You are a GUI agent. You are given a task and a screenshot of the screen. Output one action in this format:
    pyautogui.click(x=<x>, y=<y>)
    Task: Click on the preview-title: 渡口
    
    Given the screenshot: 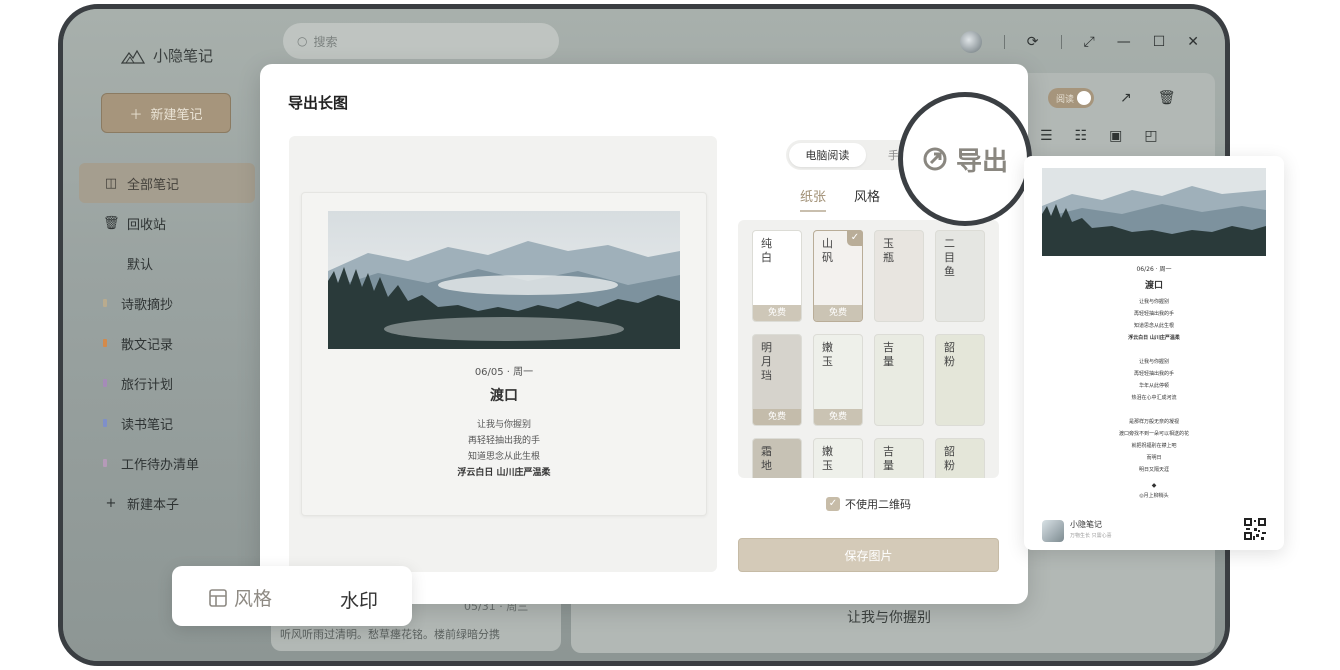 What is the action you would take?
    pyautogui.click(x=504, y=396)
    